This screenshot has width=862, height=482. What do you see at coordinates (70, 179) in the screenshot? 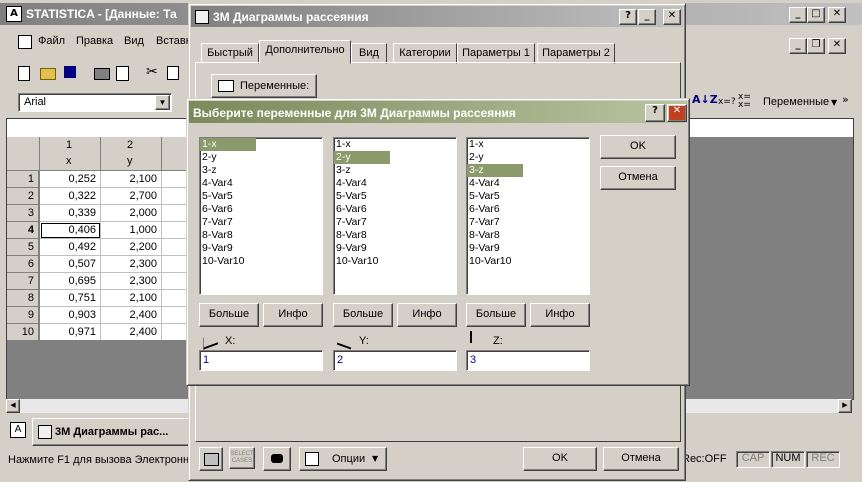
I see `table-cell-x: 0,252` at bounding box center [70, 179].